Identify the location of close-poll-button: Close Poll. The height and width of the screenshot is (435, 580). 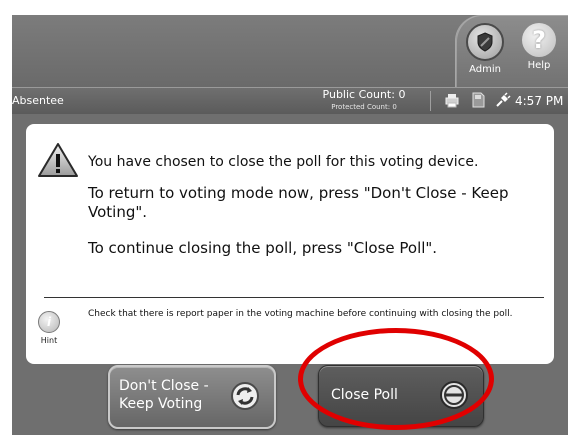
(401, 396).